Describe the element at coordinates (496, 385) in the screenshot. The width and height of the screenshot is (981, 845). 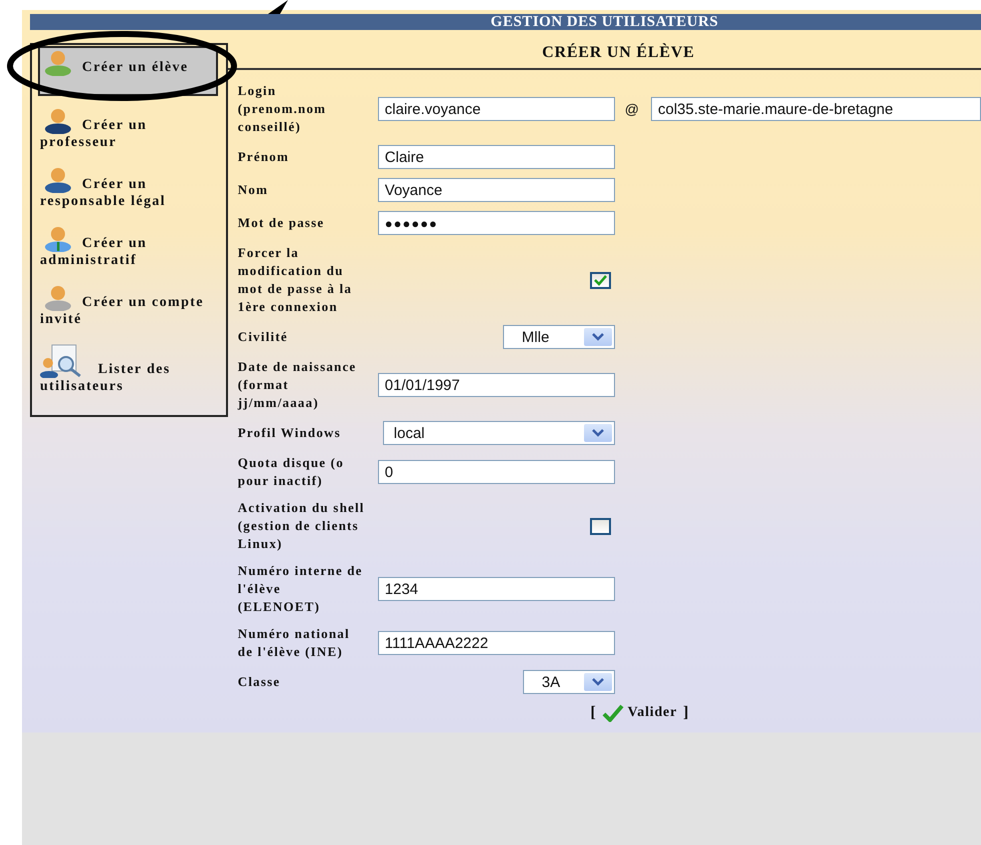
I see `input-field: 01/01/1997` at that location.